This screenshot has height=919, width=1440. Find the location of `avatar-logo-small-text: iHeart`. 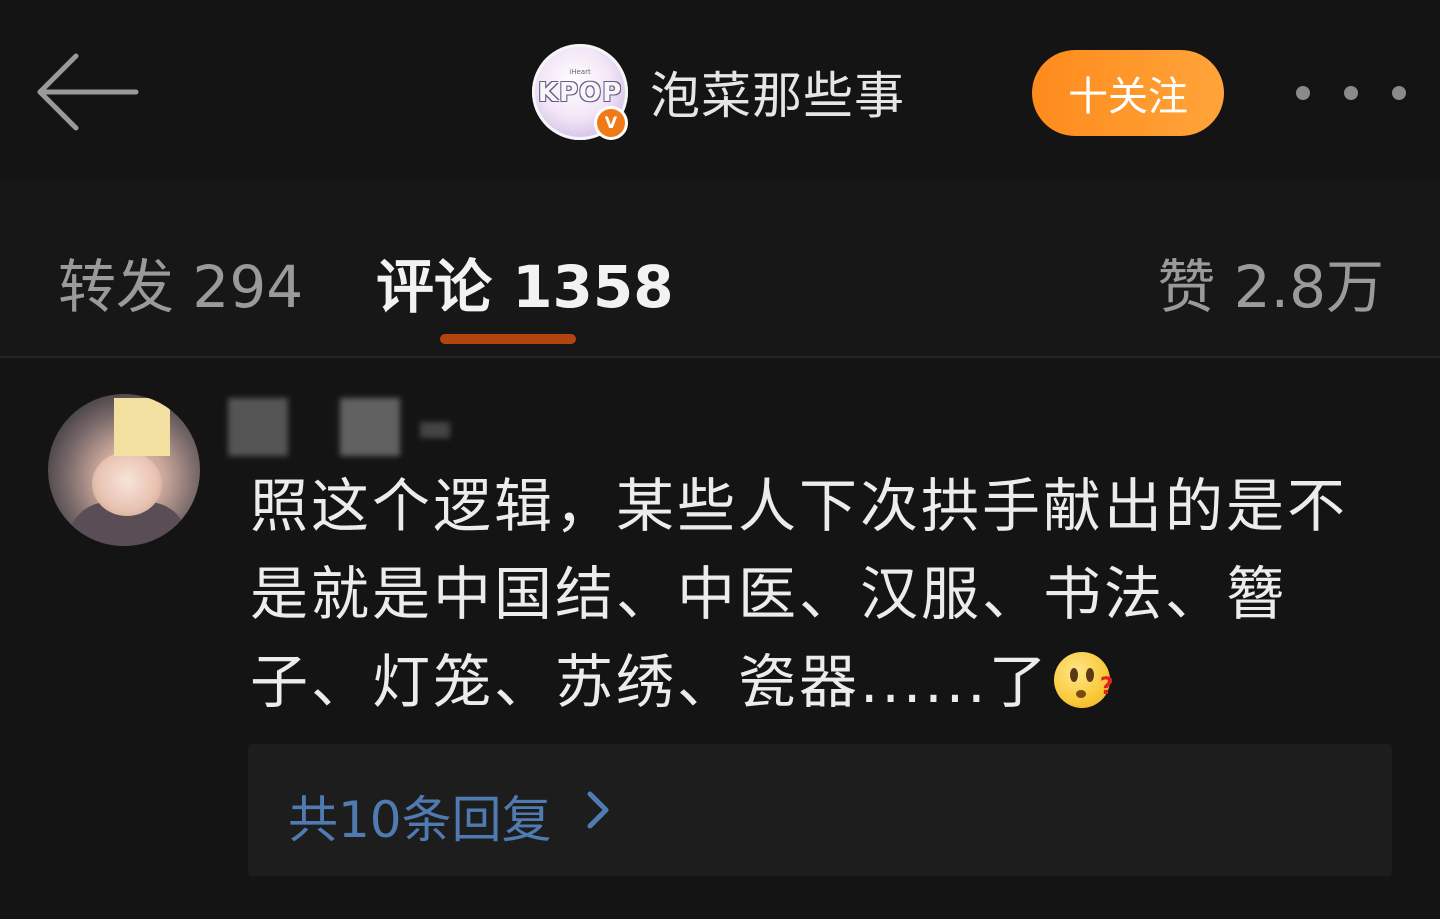

avatar-logo-small-text: iHeart is located at coordinates (580, 72).